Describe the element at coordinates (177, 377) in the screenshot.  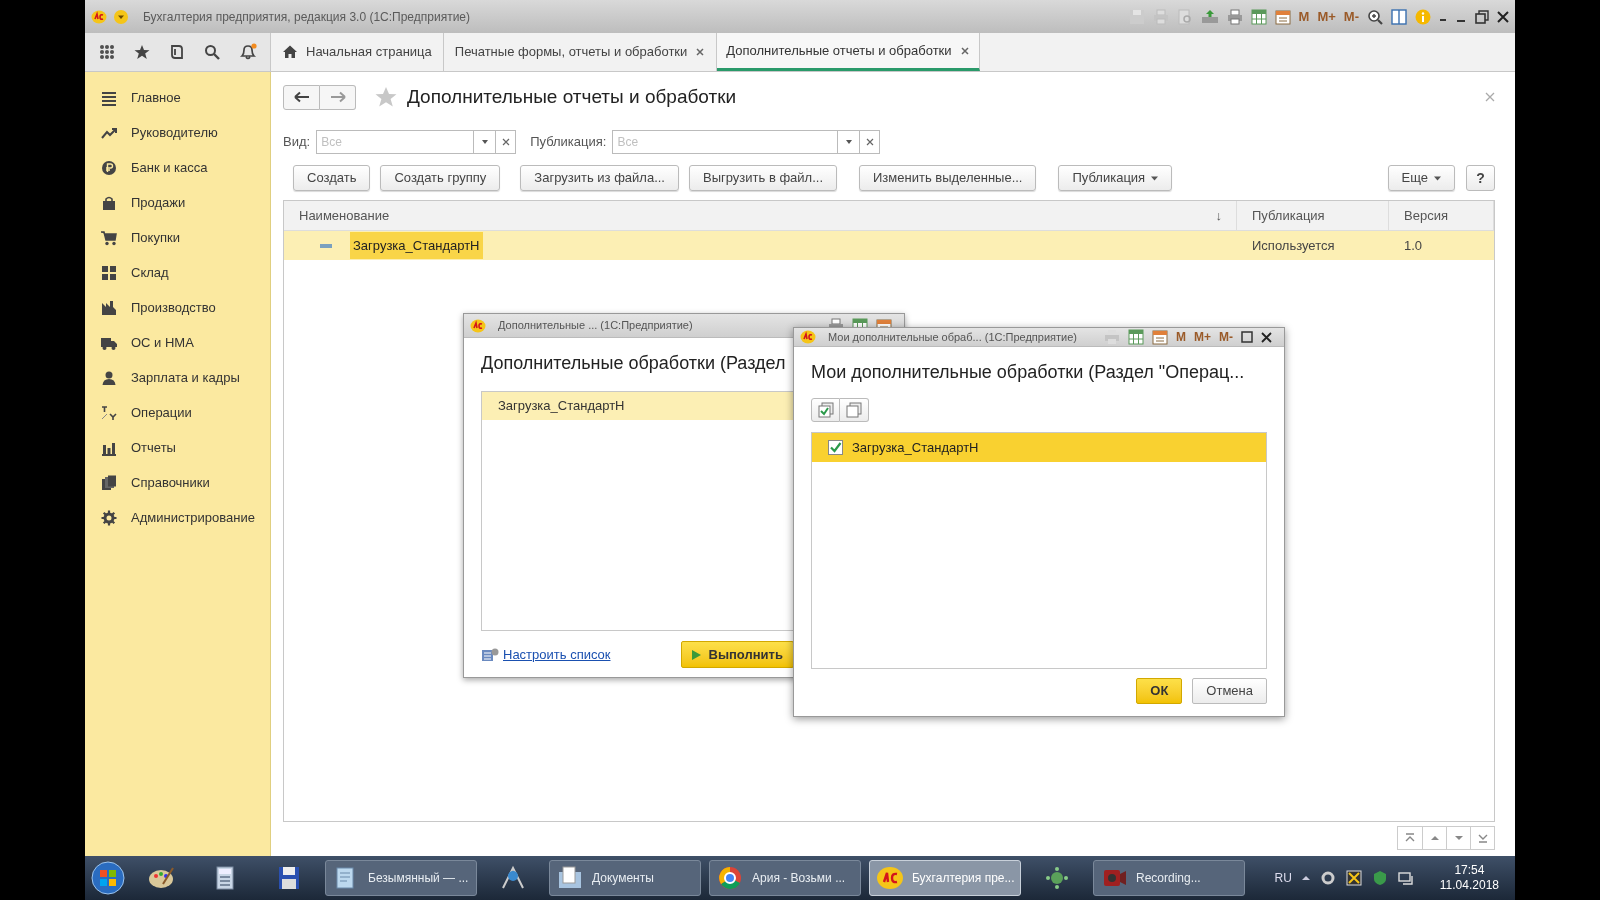
I see `sidebar-item: Зарплата и кадры` at that location.